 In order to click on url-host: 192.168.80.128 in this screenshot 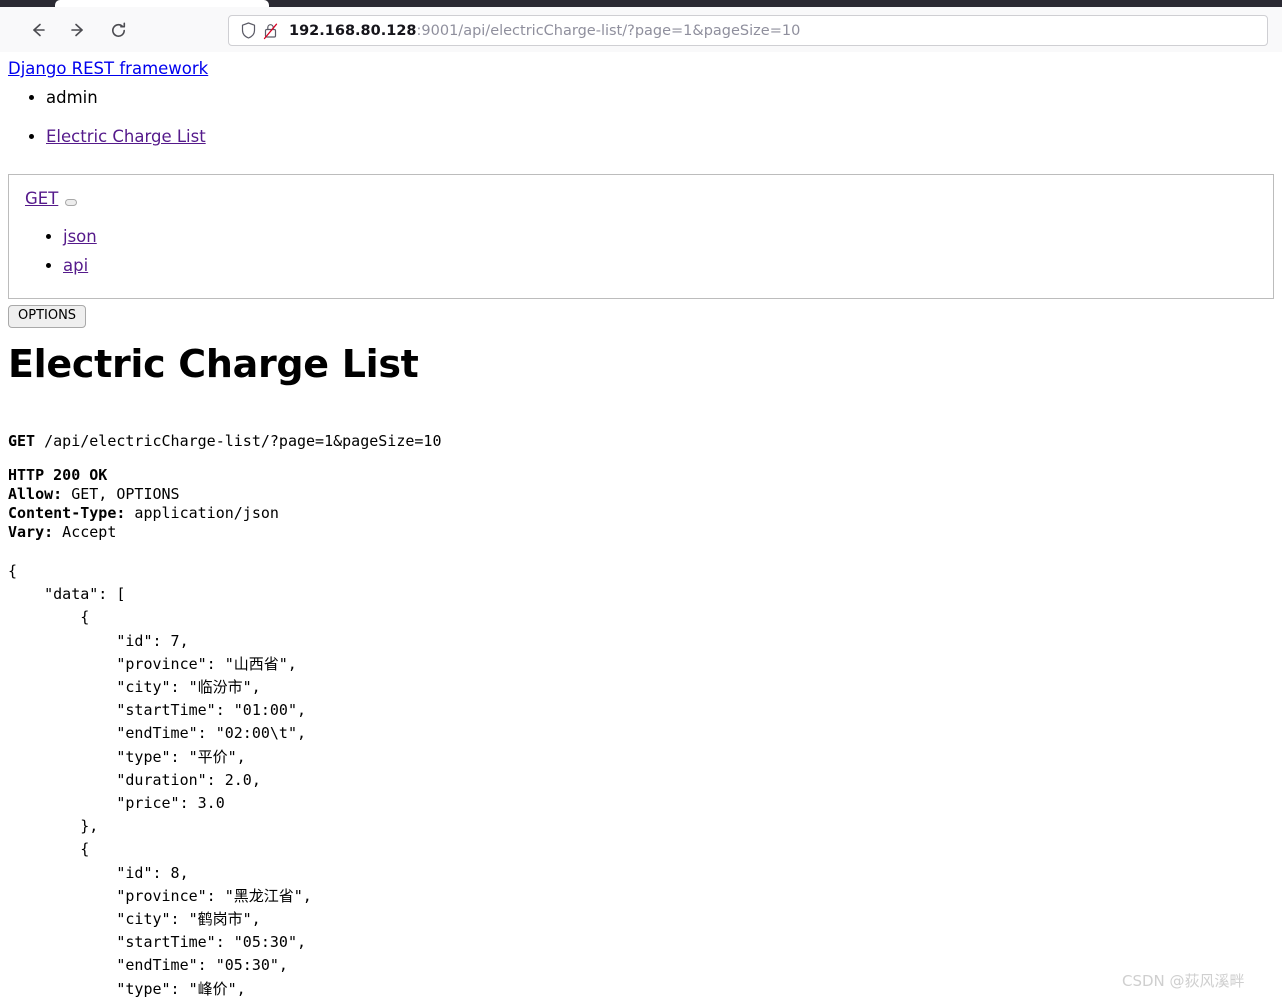, I will do `click(353, 30)`.